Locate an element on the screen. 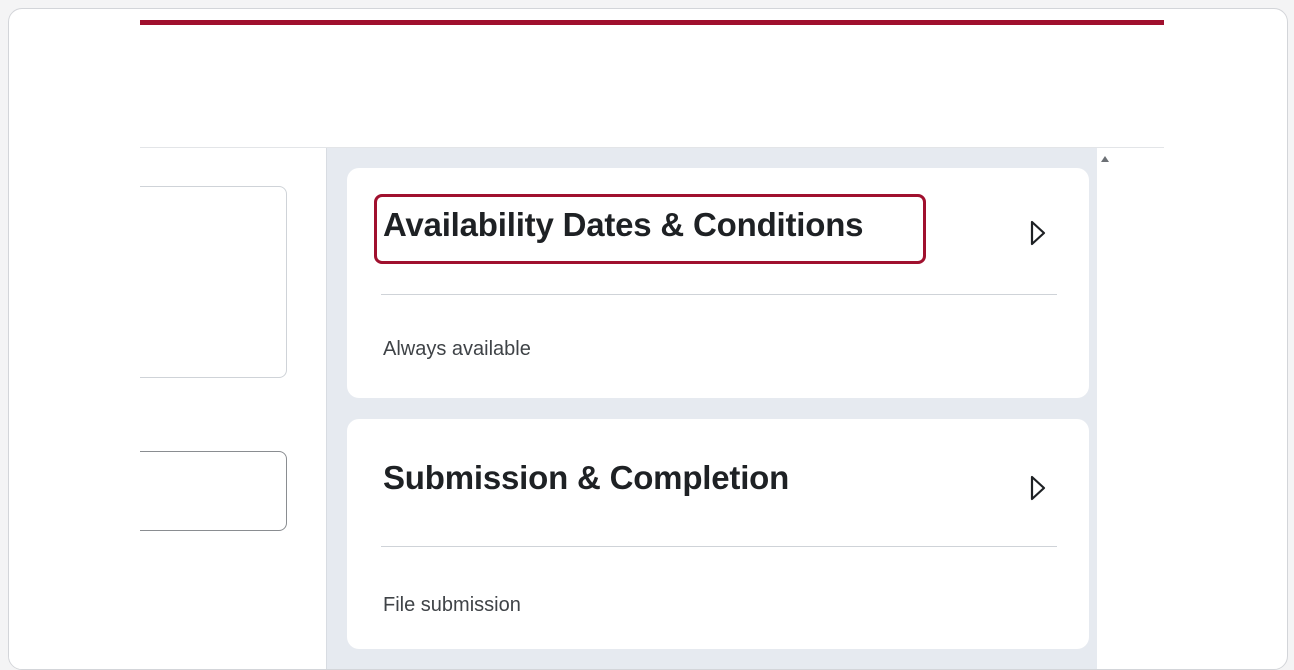 The width and height of the screenshot is (1294, 670). card-subtitle: Always available is located at coordinates (457, 349).